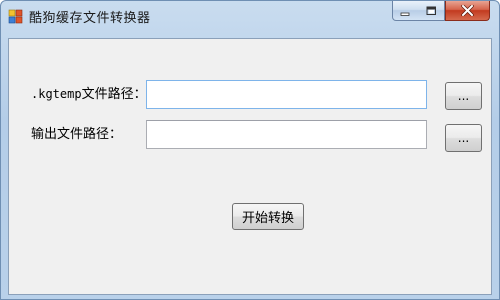 The height and width of the screenshot is (300, 500). Describe the element at coordinates (250, 16) in the screenshot. I see `title-bar: 酷狗缓存文件转换器` at that location.